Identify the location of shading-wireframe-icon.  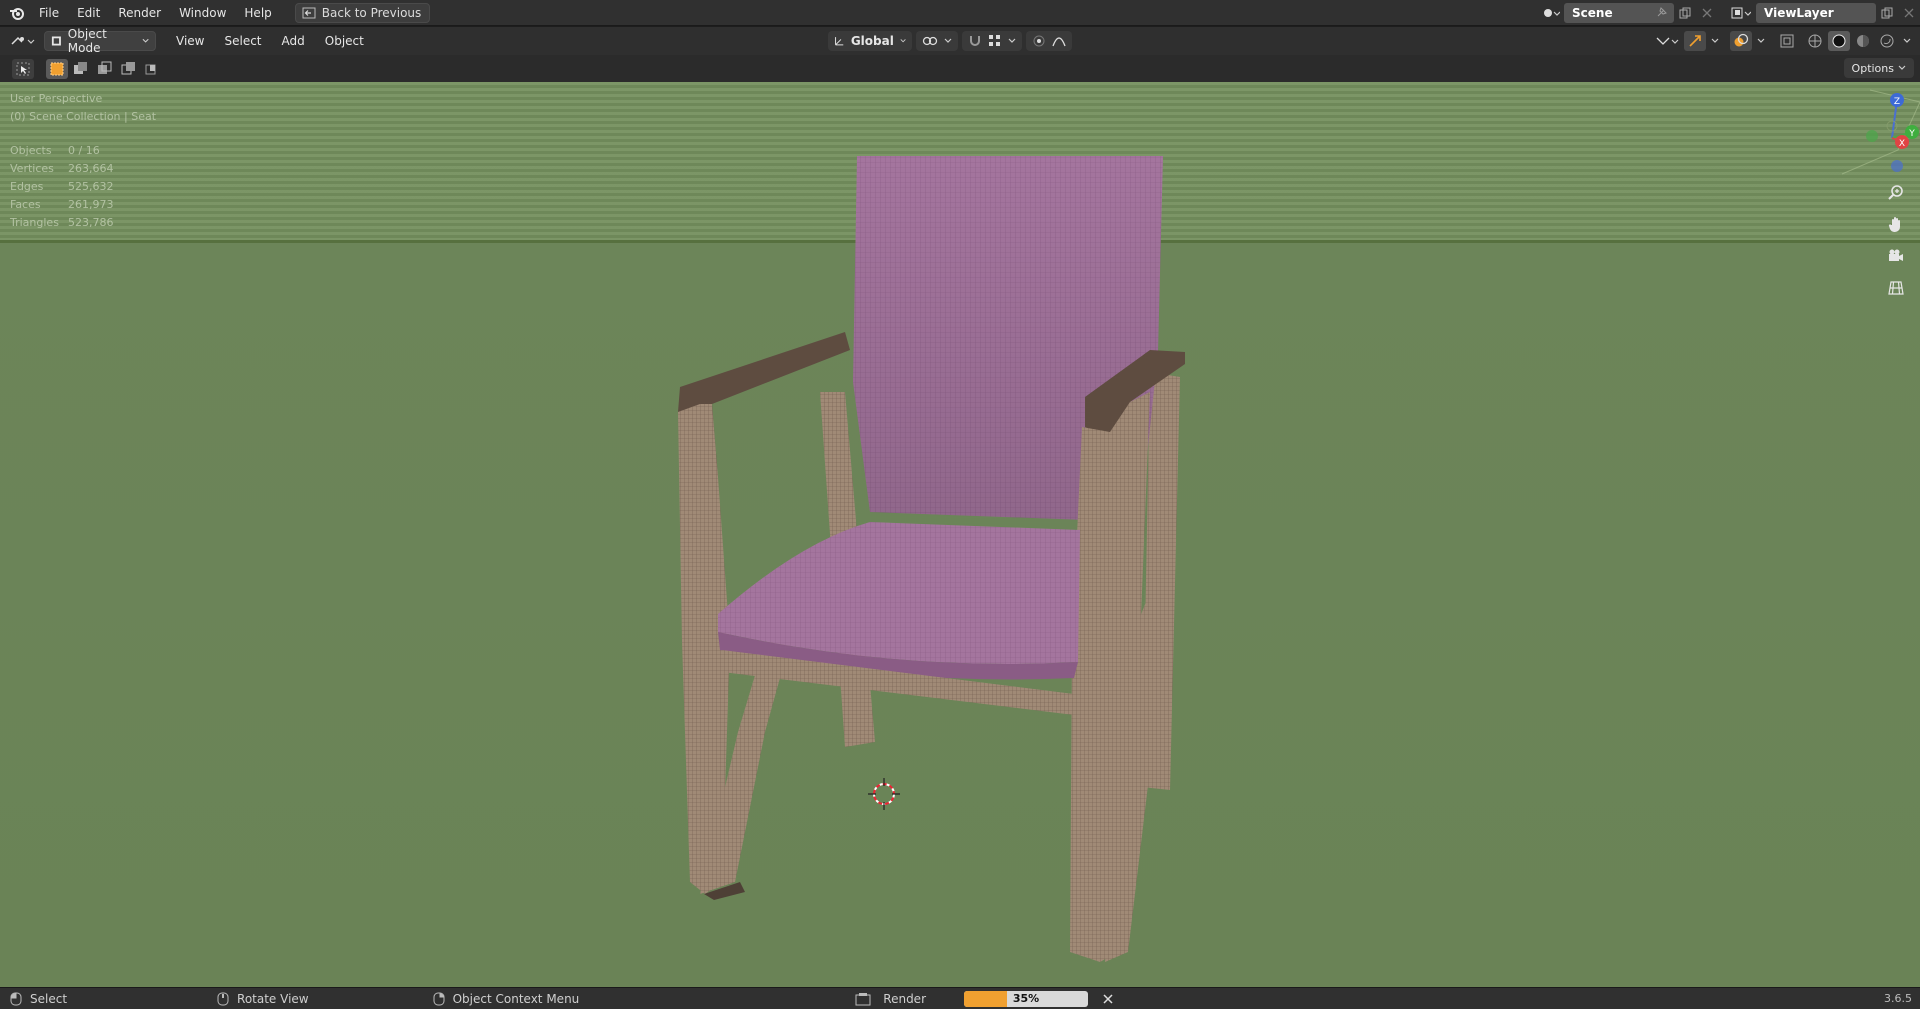
(1815, 41).